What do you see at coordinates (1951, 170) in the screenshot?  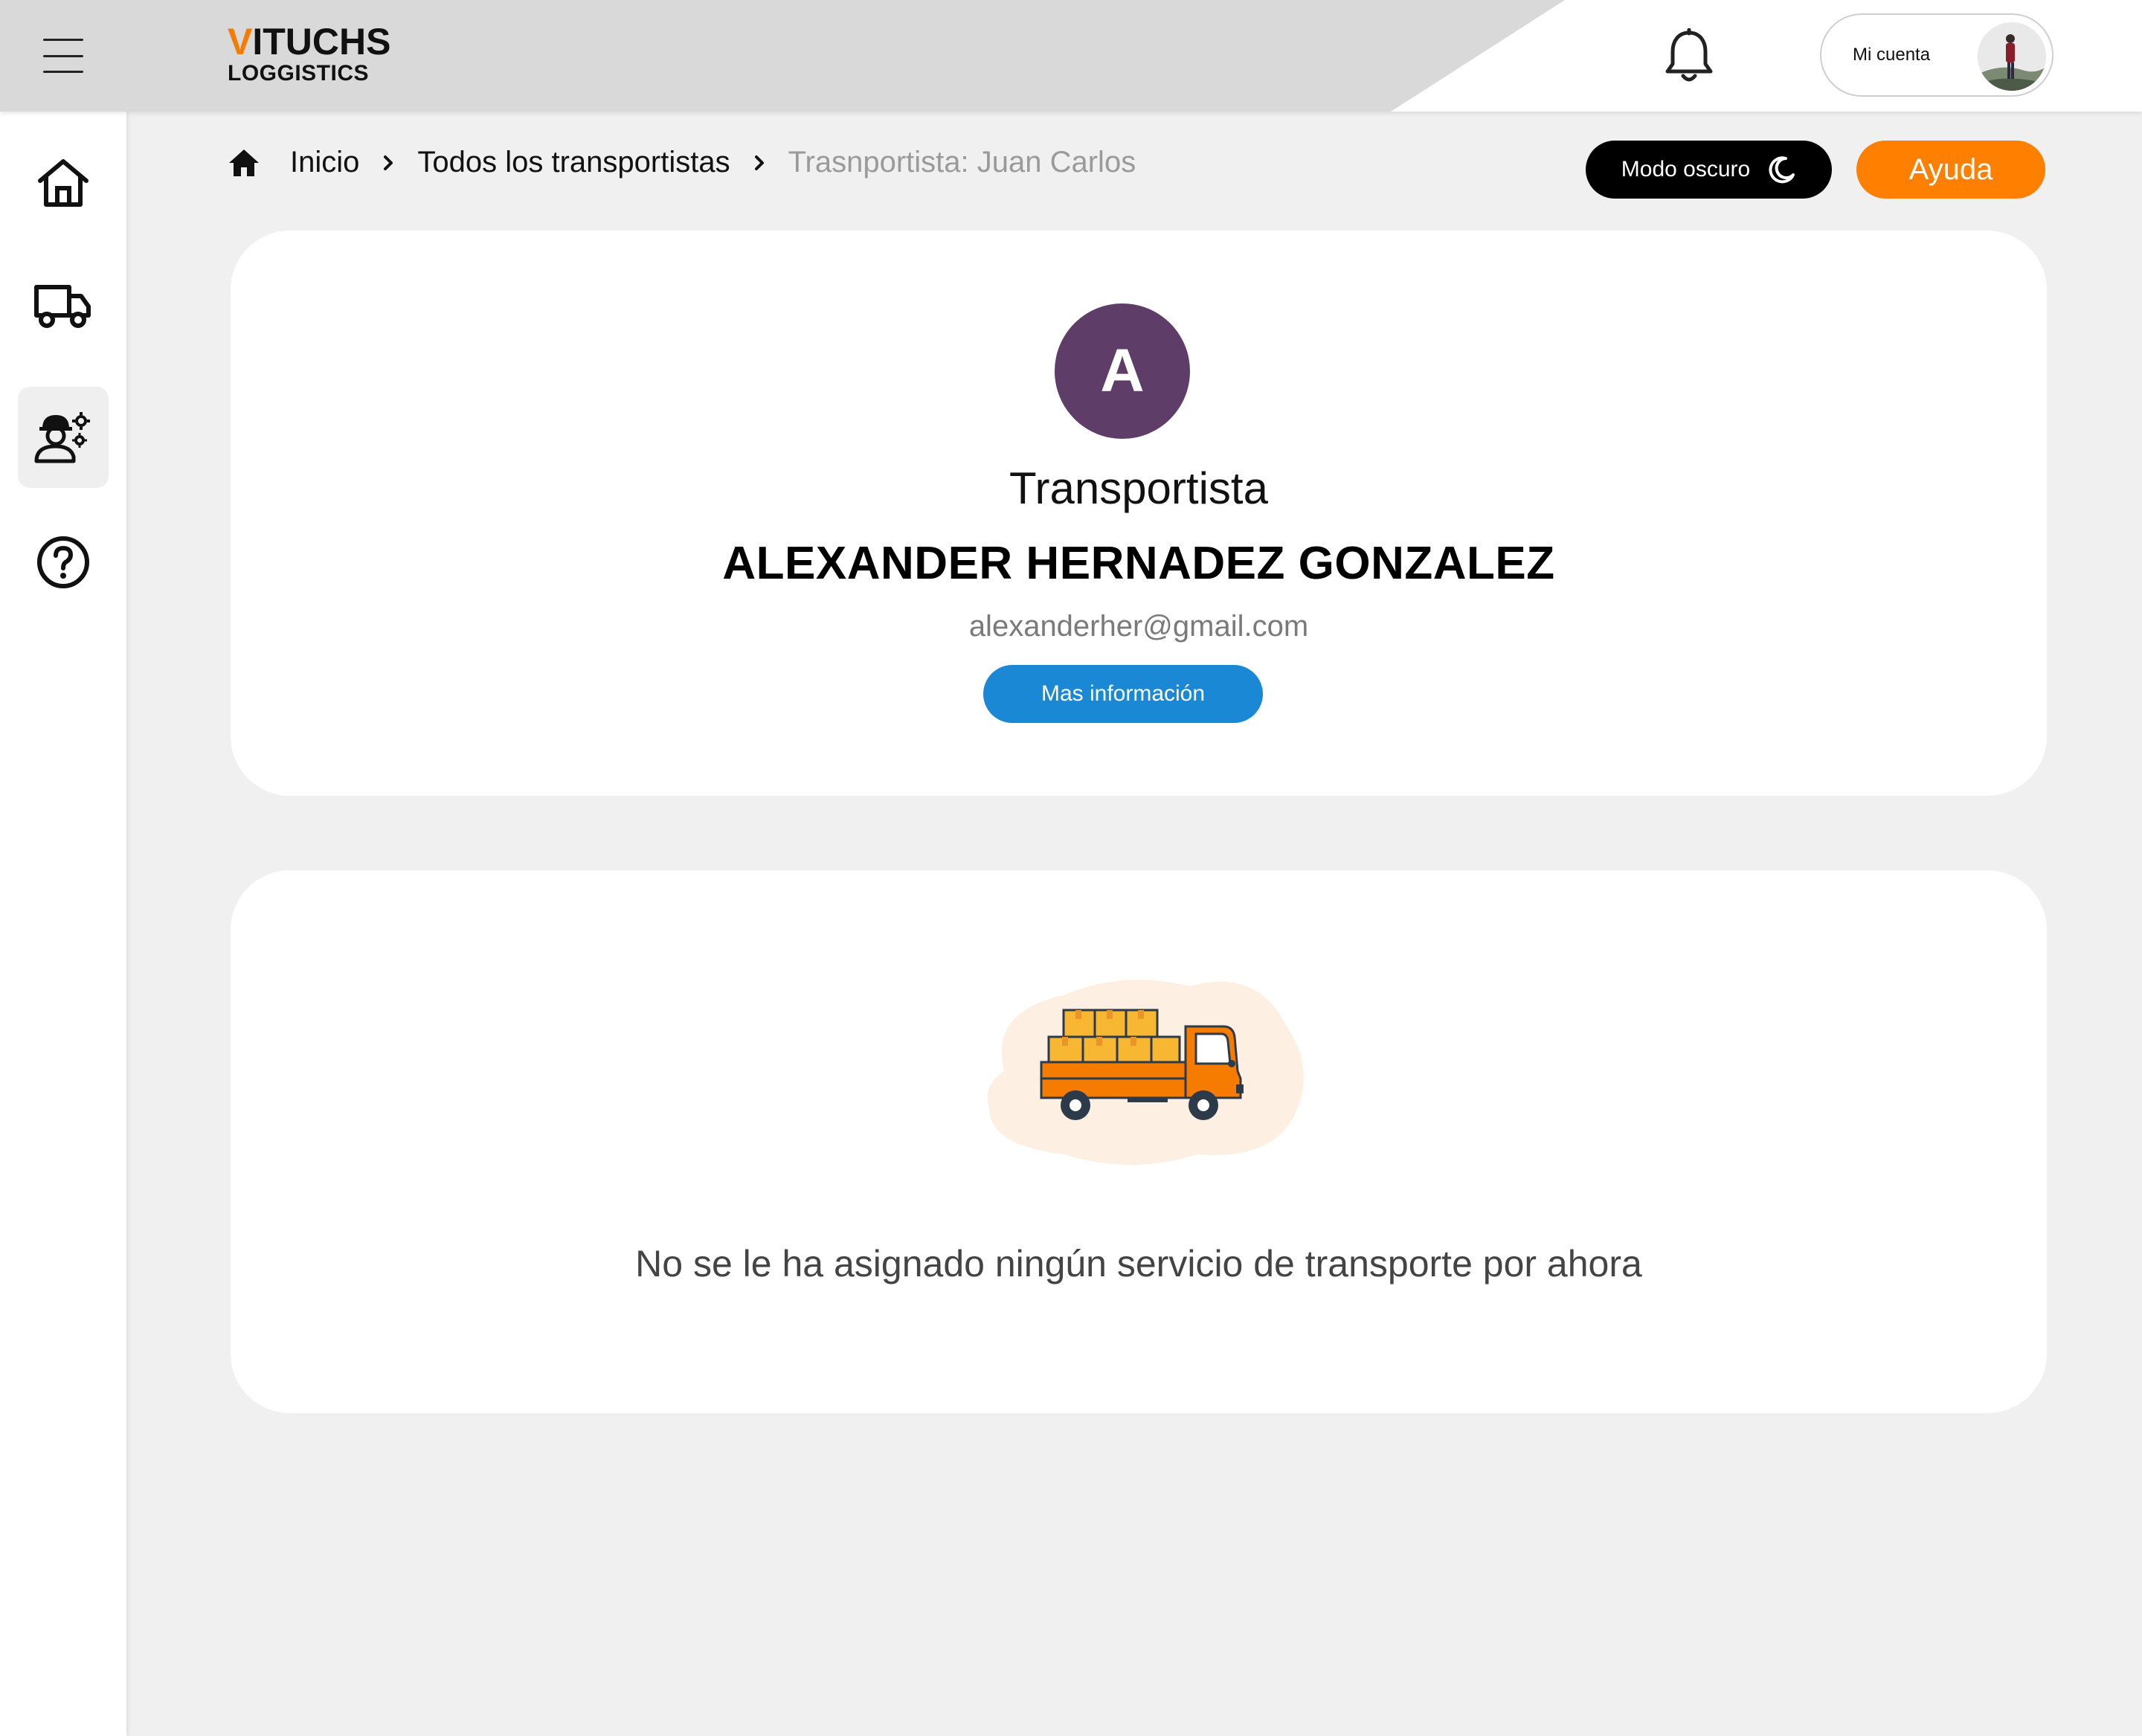 I see `help-button: Ayuda` at bounding box center [1951, 170].